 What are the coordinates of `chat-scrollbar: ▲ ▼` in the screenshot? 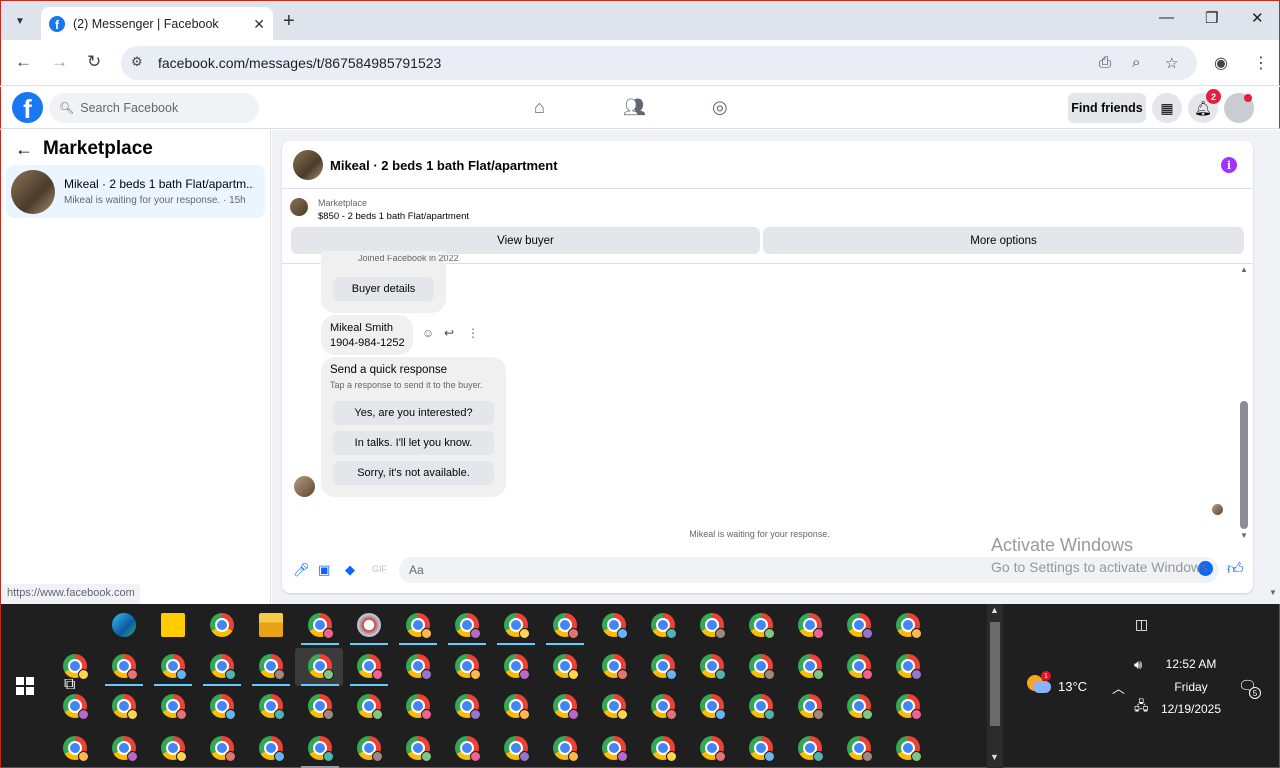 It's located at (1244, 404).